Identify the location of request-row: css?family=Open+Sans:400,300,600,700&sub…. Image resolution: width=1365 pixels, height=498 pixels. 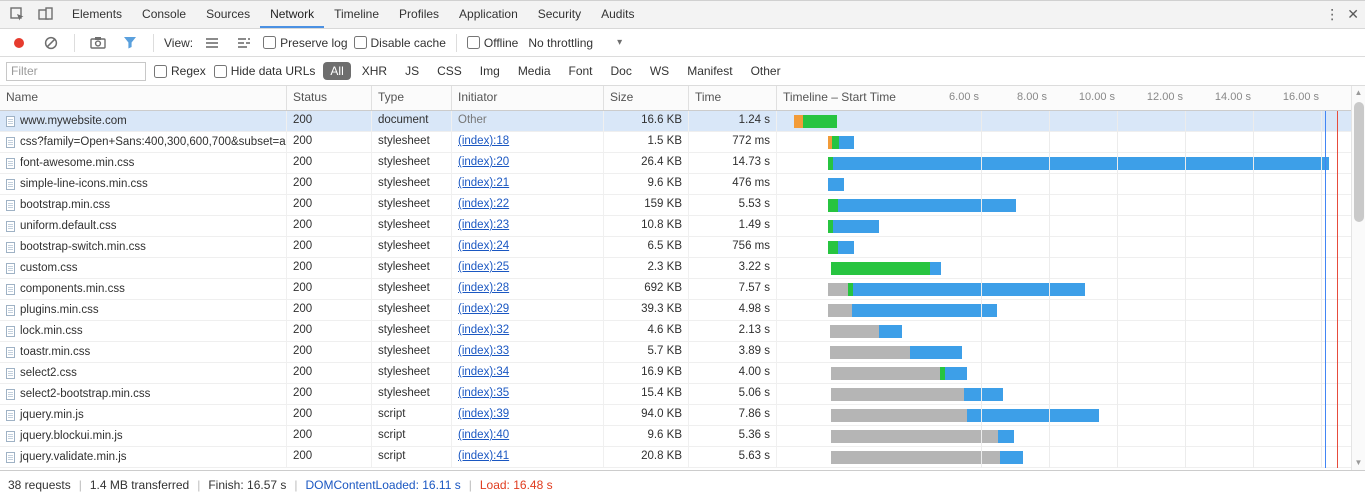
(682, 142).